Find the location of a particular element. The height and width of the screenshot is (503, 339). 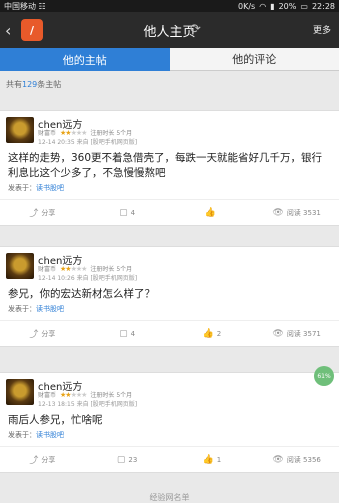

app-logo: / is located at coordinates (32, 30).